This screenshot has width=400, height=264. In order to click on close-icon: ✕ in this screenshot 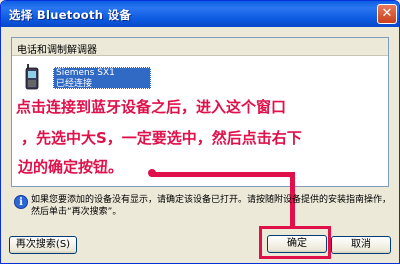, I will do `click(387, 13)`.